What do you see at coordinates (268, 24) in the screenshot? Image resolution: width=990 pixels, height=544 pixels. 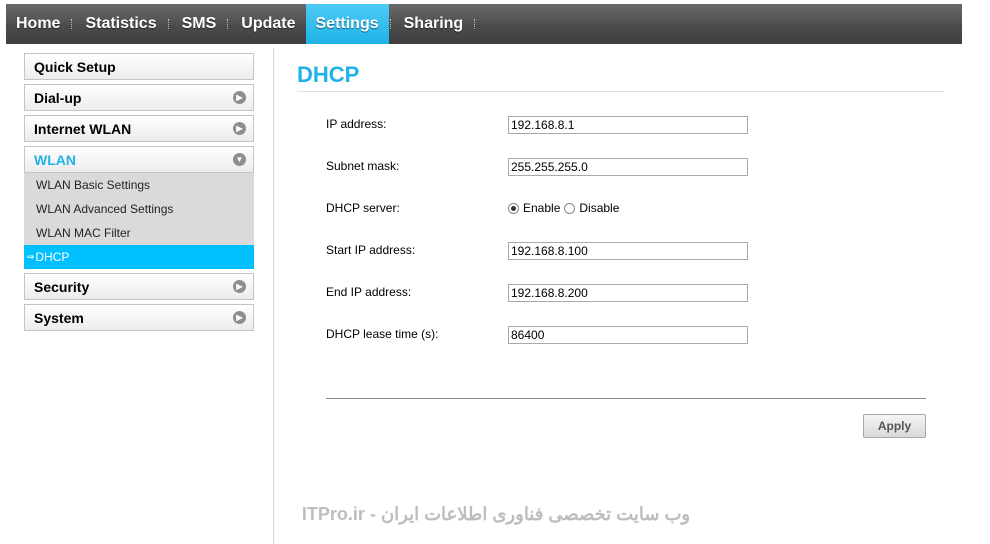 I see `nav-update: Update` at bounding box center [268, 24].